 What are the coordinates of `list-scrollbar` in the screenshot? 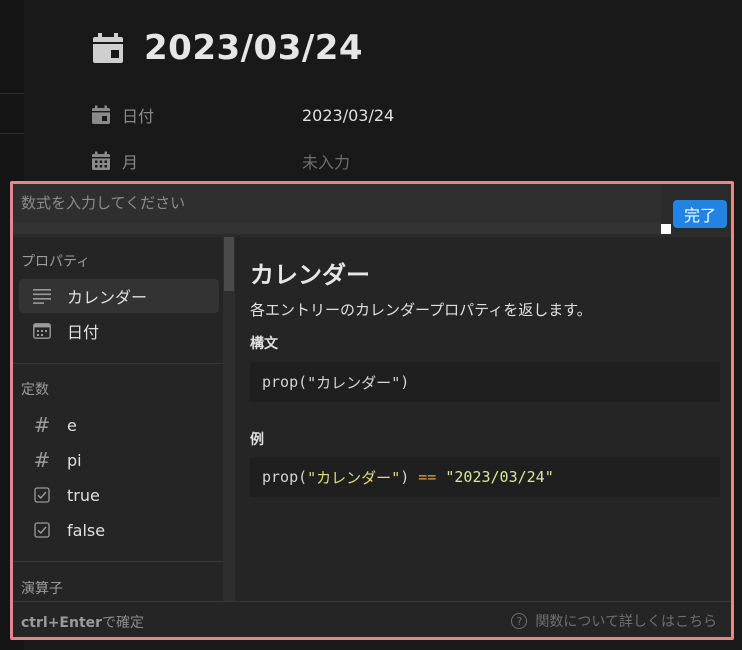 It's located at (229, 419).